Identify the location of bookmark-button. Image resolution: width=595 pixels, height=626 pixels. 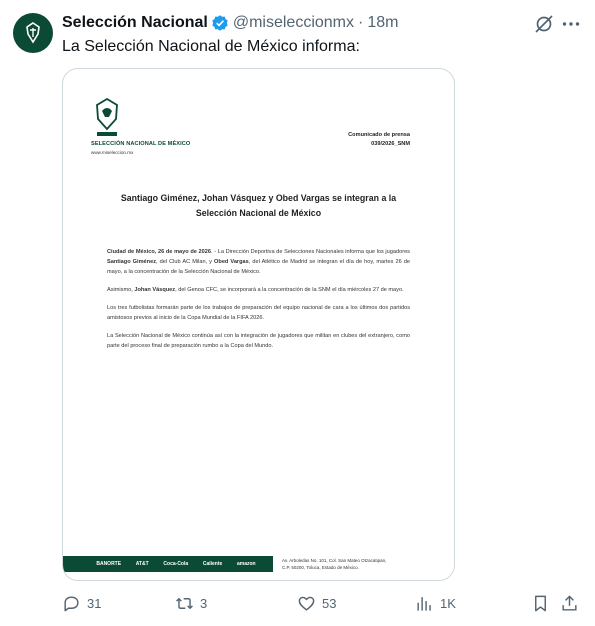
(540, 603).